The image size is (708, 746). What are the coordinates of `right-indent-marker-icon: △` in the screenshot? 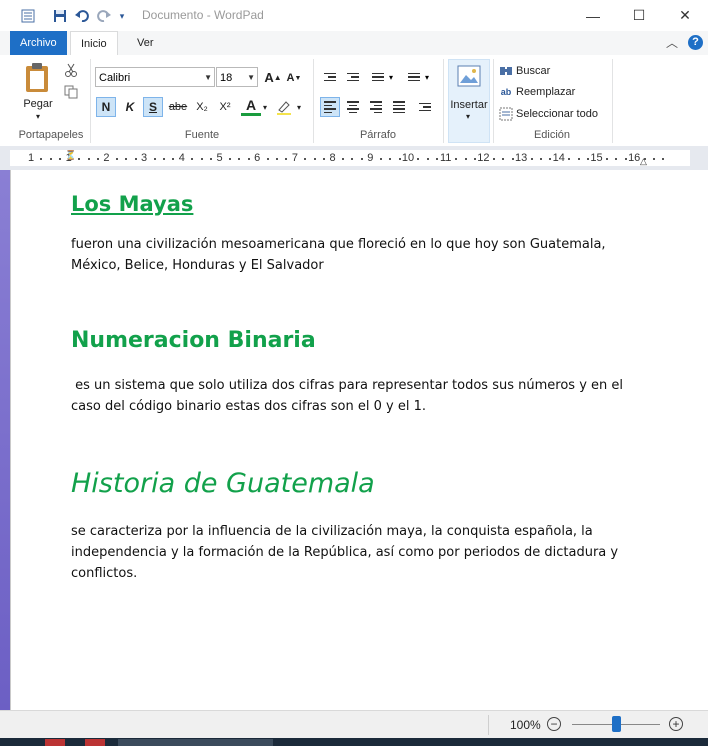 It's located at (643, 161).